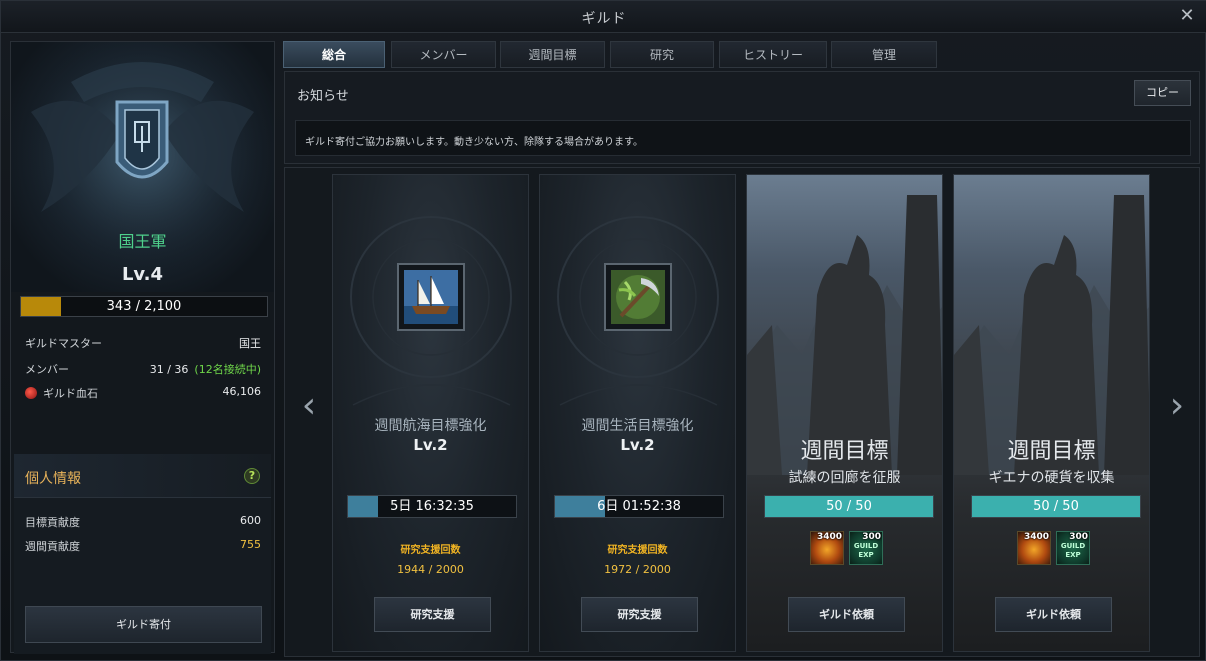 This screenshot has height=661, width=1206. Describe the element at coordinates (227, 369) in the screenshot. I see `online-count: (12名接続中)` at that location.